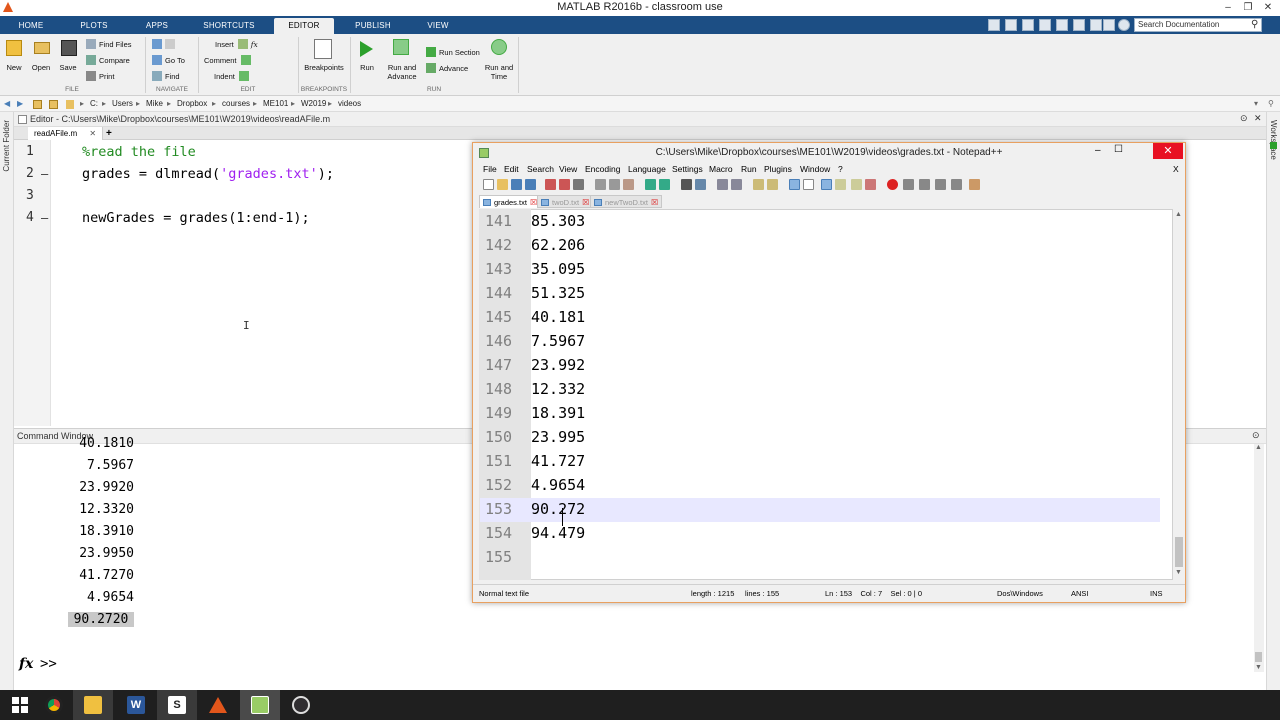 This screenshot has width=1280, height=720. Describe the element at coordinates (1254, 24) in the screenshot. I see `search-icon: ⚲` at that location.